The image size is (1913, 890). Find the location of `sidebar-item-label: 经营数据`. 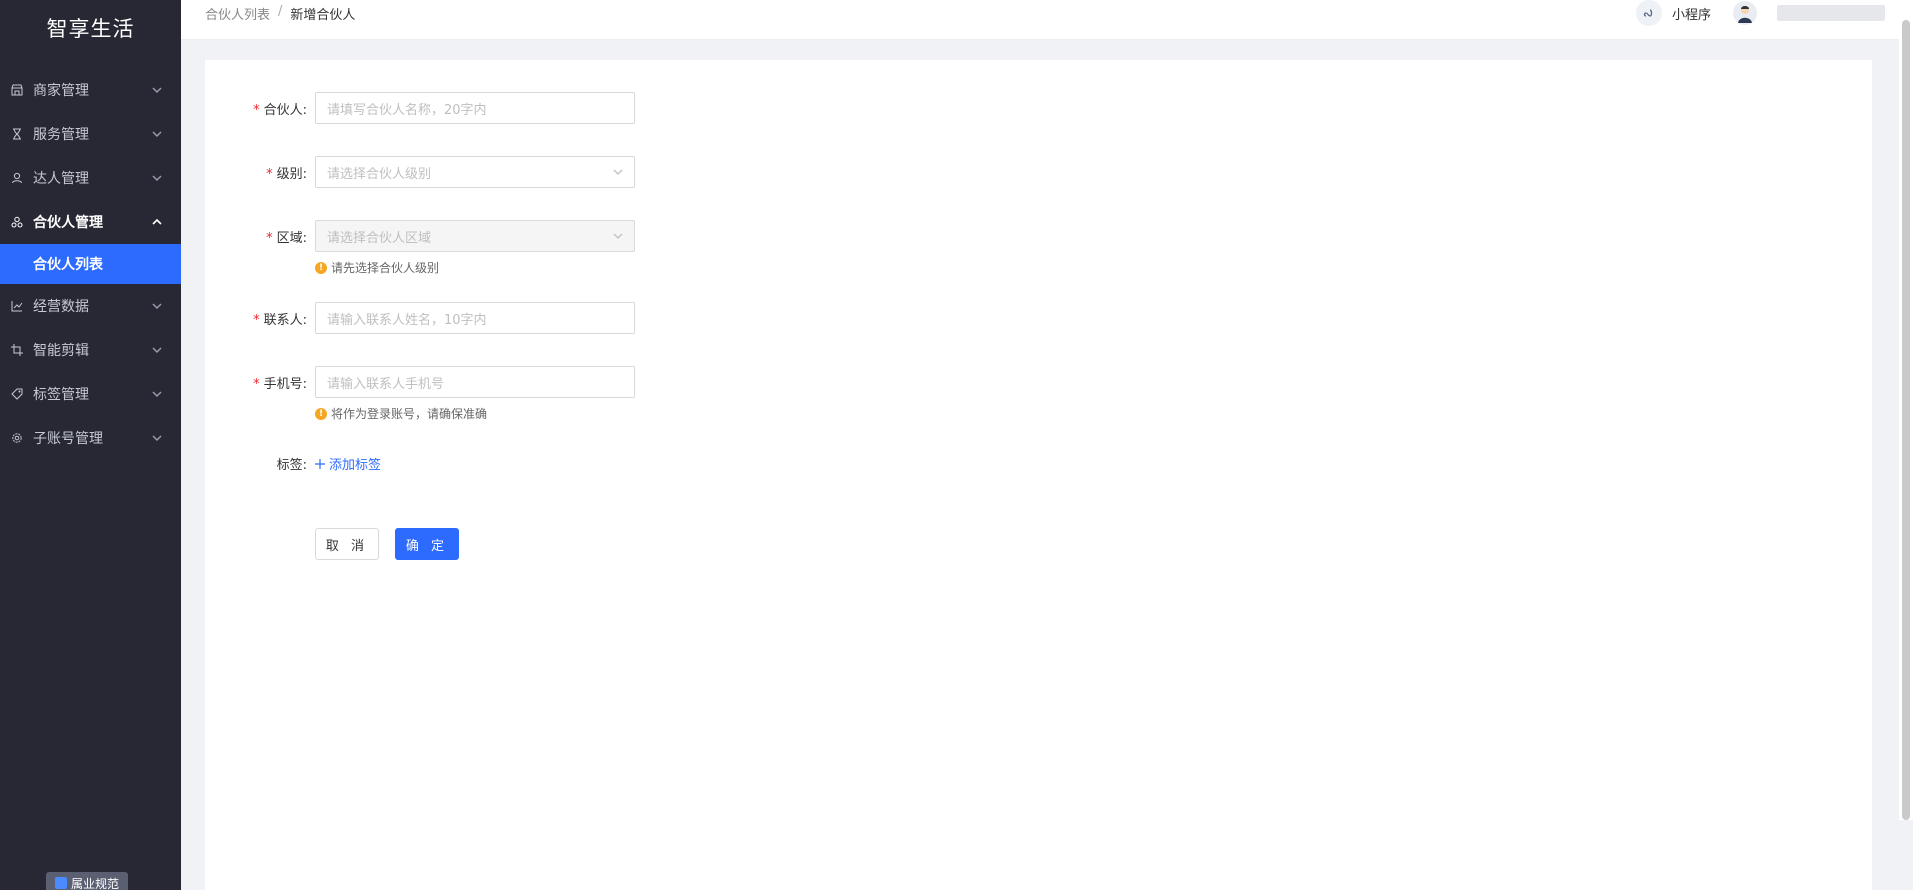

sidebar-item-label: 经营数据 is located at coordinates (61, 307).